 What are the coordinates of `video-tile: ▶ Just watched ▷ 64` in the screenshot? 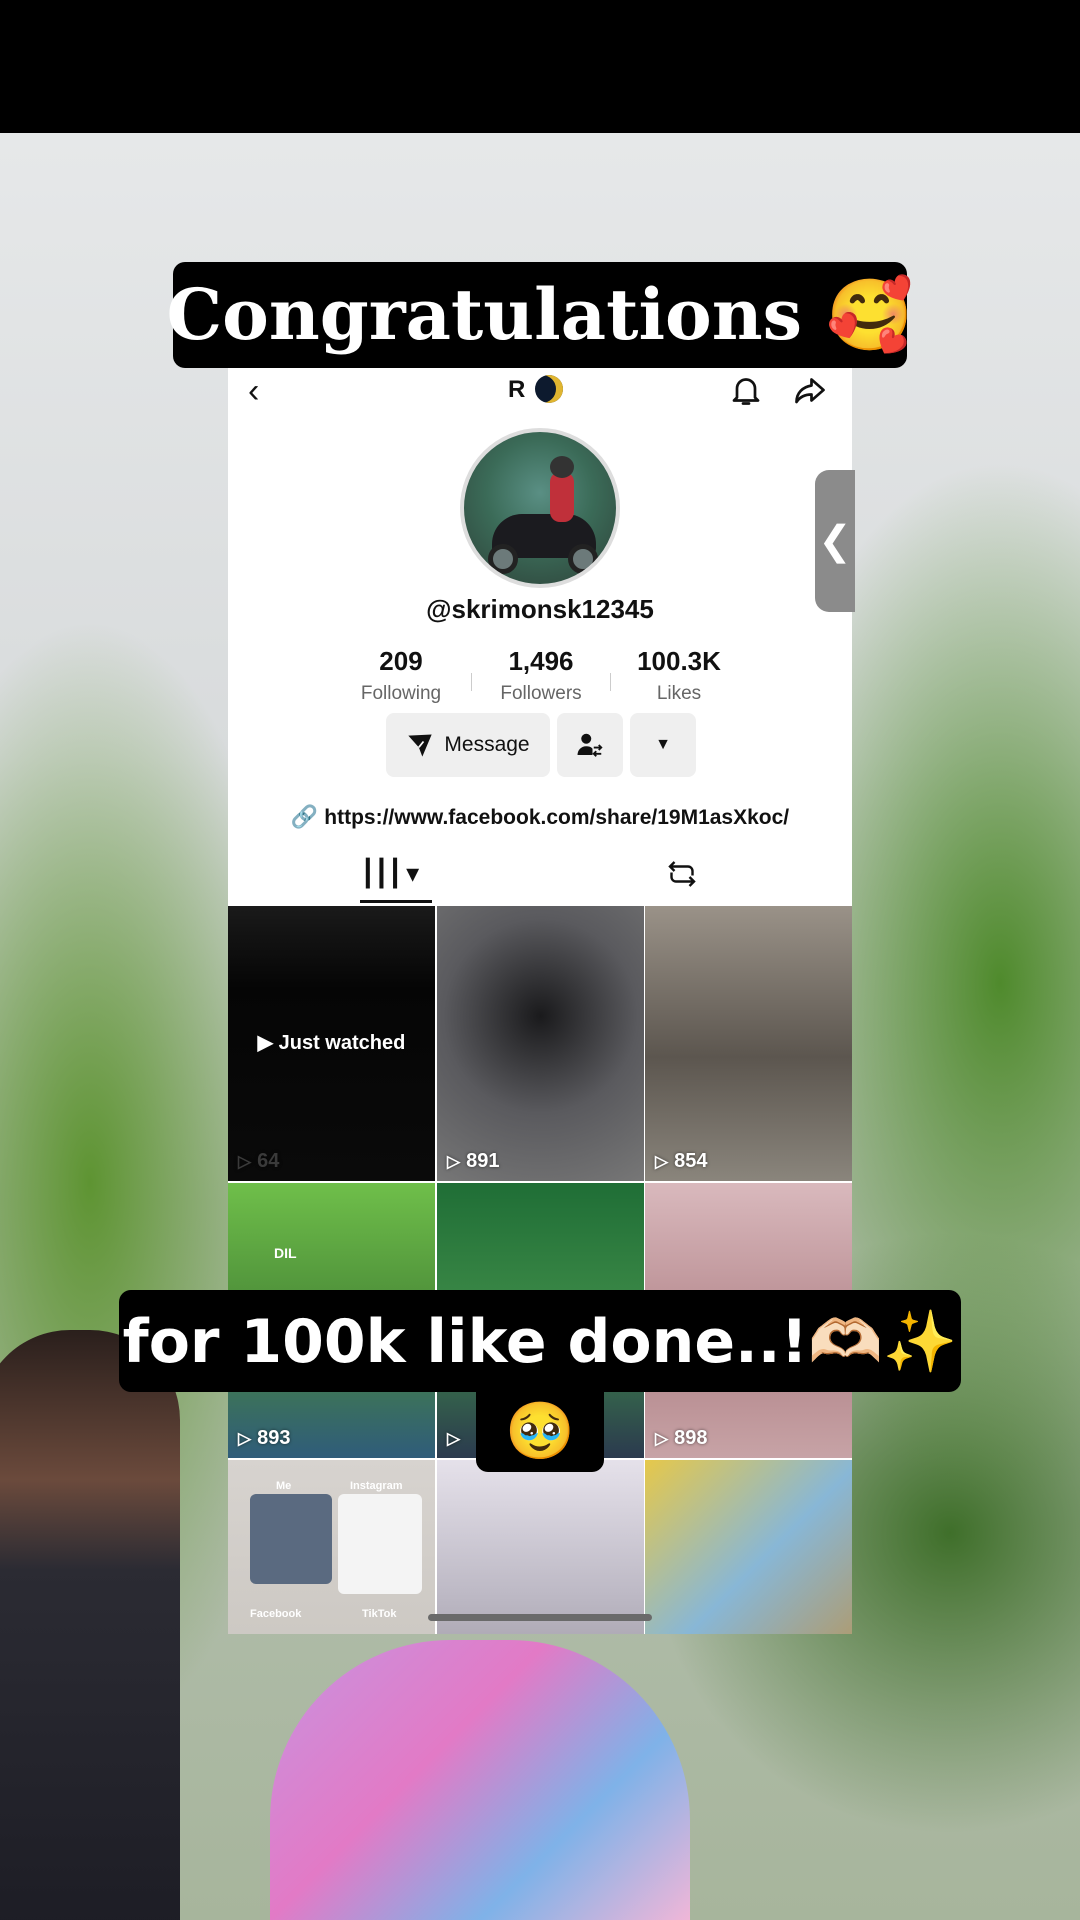 It's located at (331, 1043).